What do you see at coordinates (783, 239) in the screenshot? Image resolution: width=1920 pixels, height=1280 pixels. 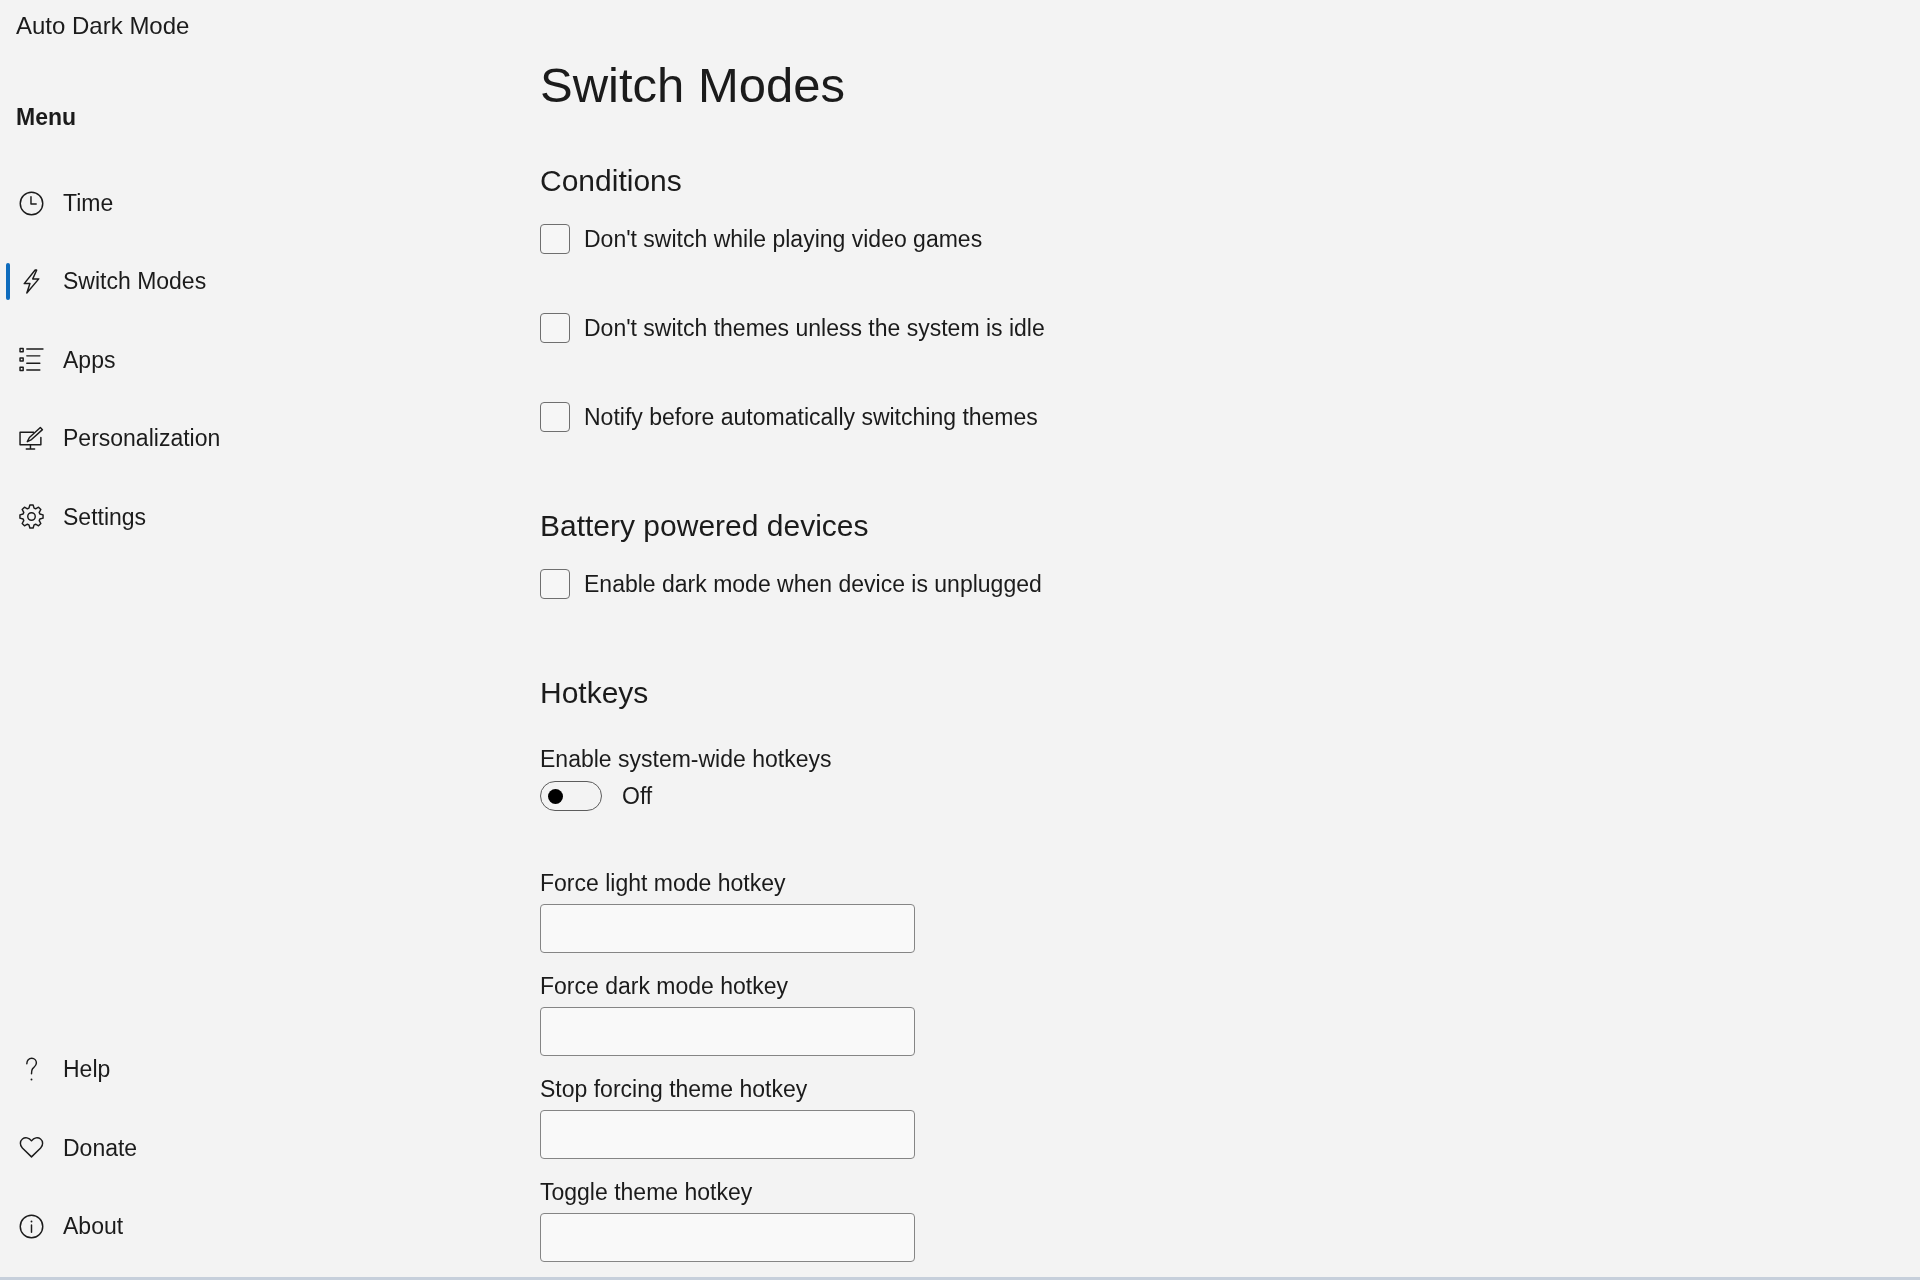 I see `checkbox-label: Don't switch while playing video games` at bounding box center [783, 239].